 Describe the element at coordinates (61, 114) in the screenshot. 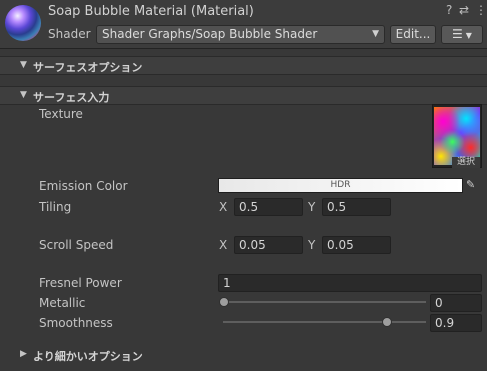

I see `texture-label: Texture` at that location.